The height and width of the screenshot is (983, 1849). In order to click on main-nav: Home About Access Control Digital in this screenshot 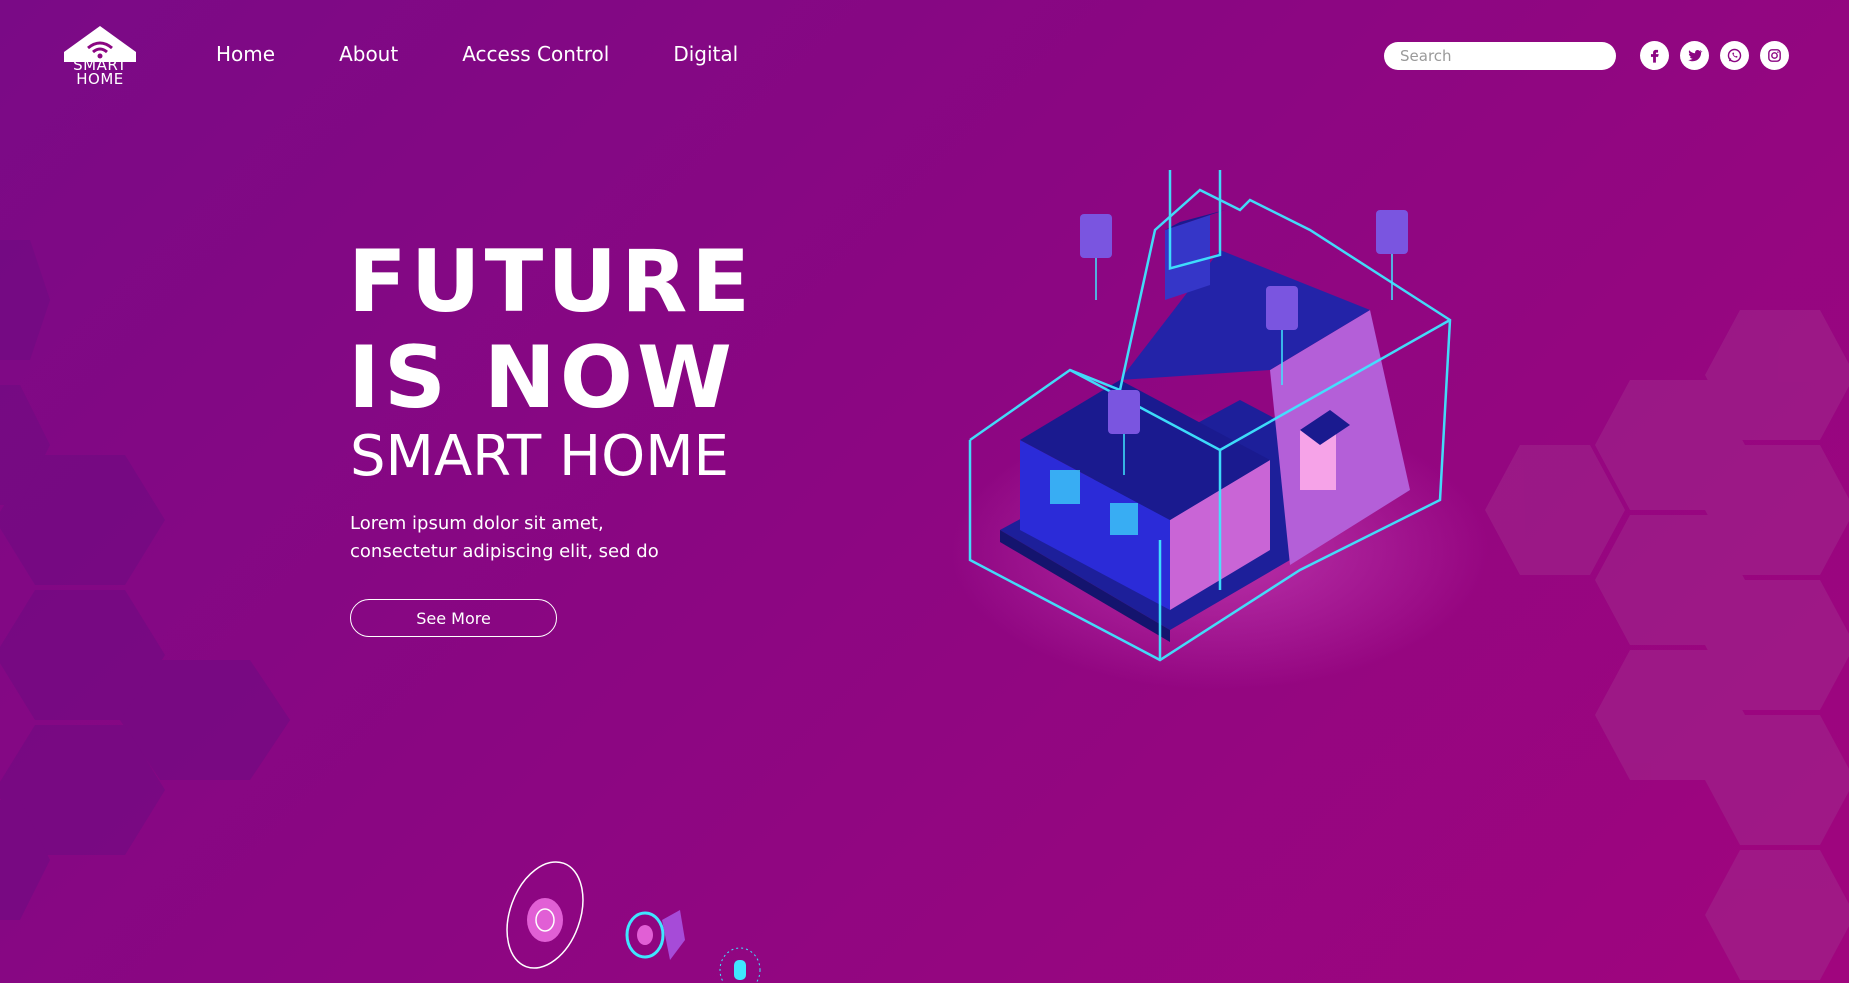, I will do `click(509, 54)`.